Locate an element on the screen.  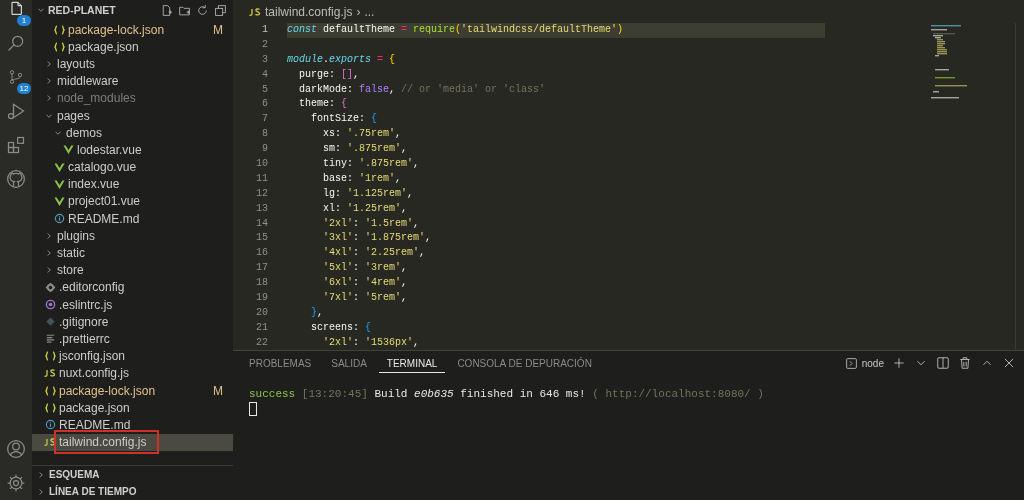
panel-tab: PROBLEMAS is located at coordinates (280, 363).